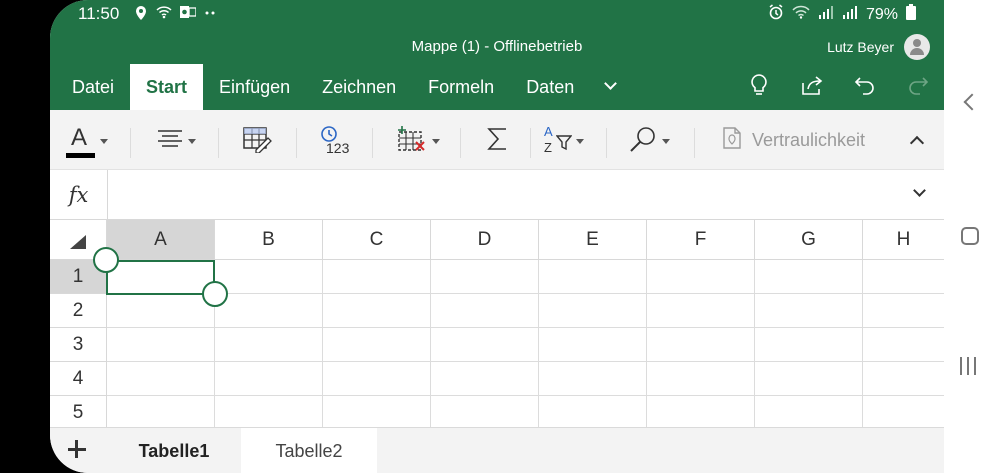  What do you see at coordinates (218, 143) in the screenshot?
I see `divider` at bounding box center [218, 143].